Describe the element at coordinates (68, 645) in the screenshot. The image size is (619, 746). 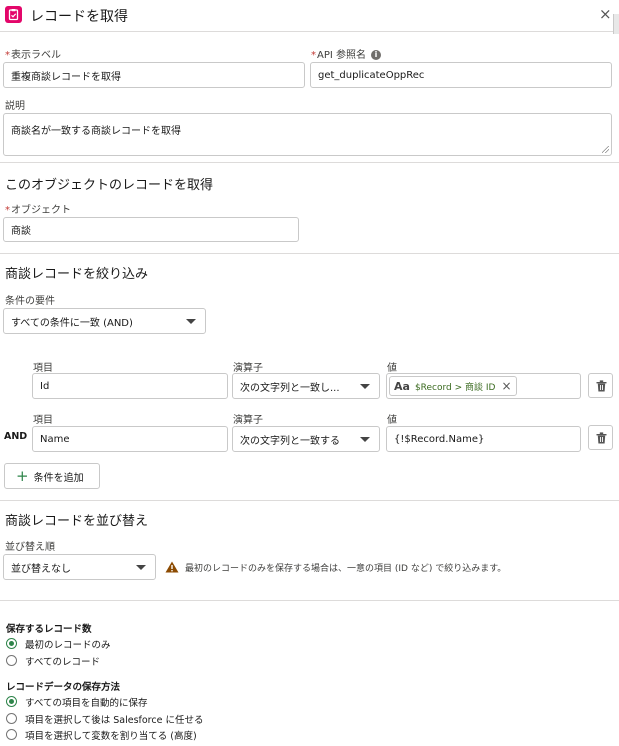
I see `radio-first-record-only-label: 最初のレコードのみ` at that location.